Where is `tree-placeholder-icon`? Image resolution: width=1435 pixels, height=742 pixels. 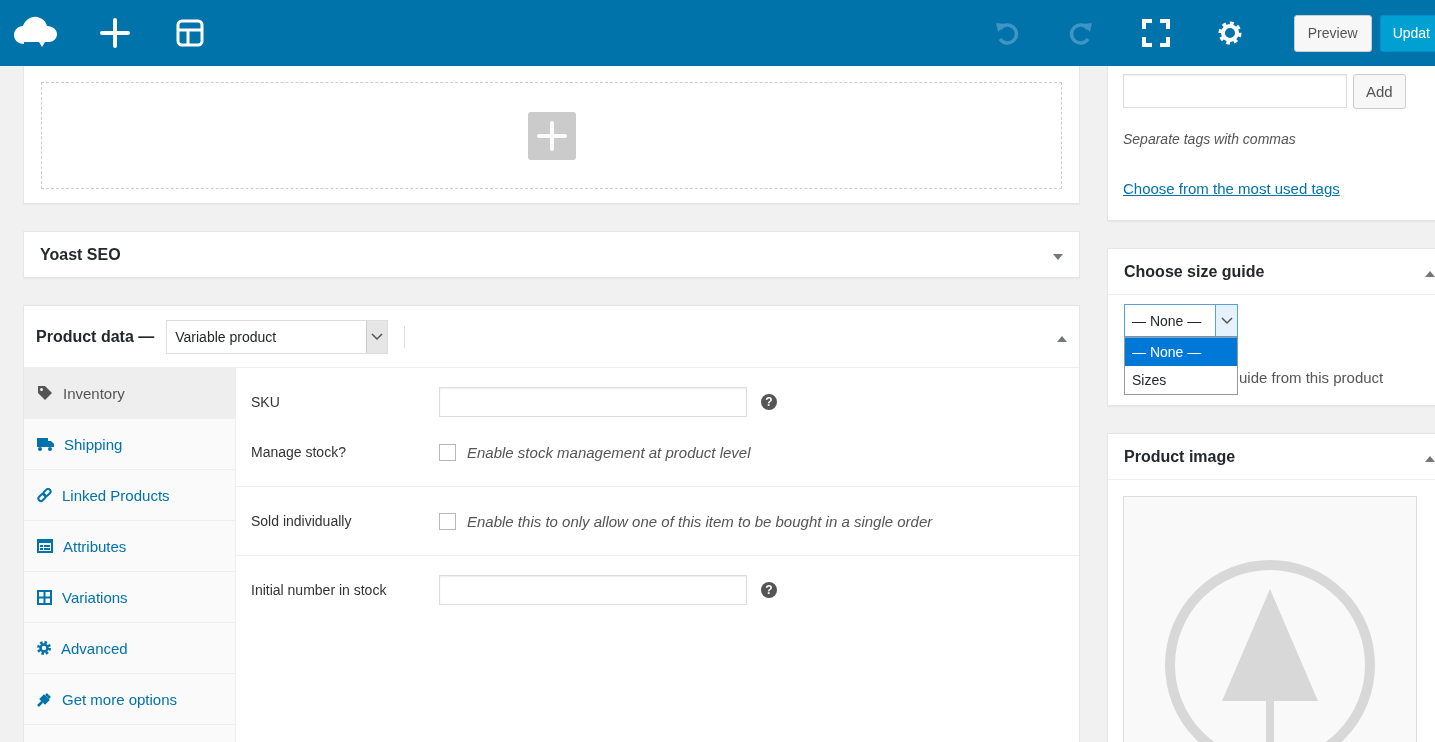 tree-placeholder-icon is located at coordinates (1270, 650).